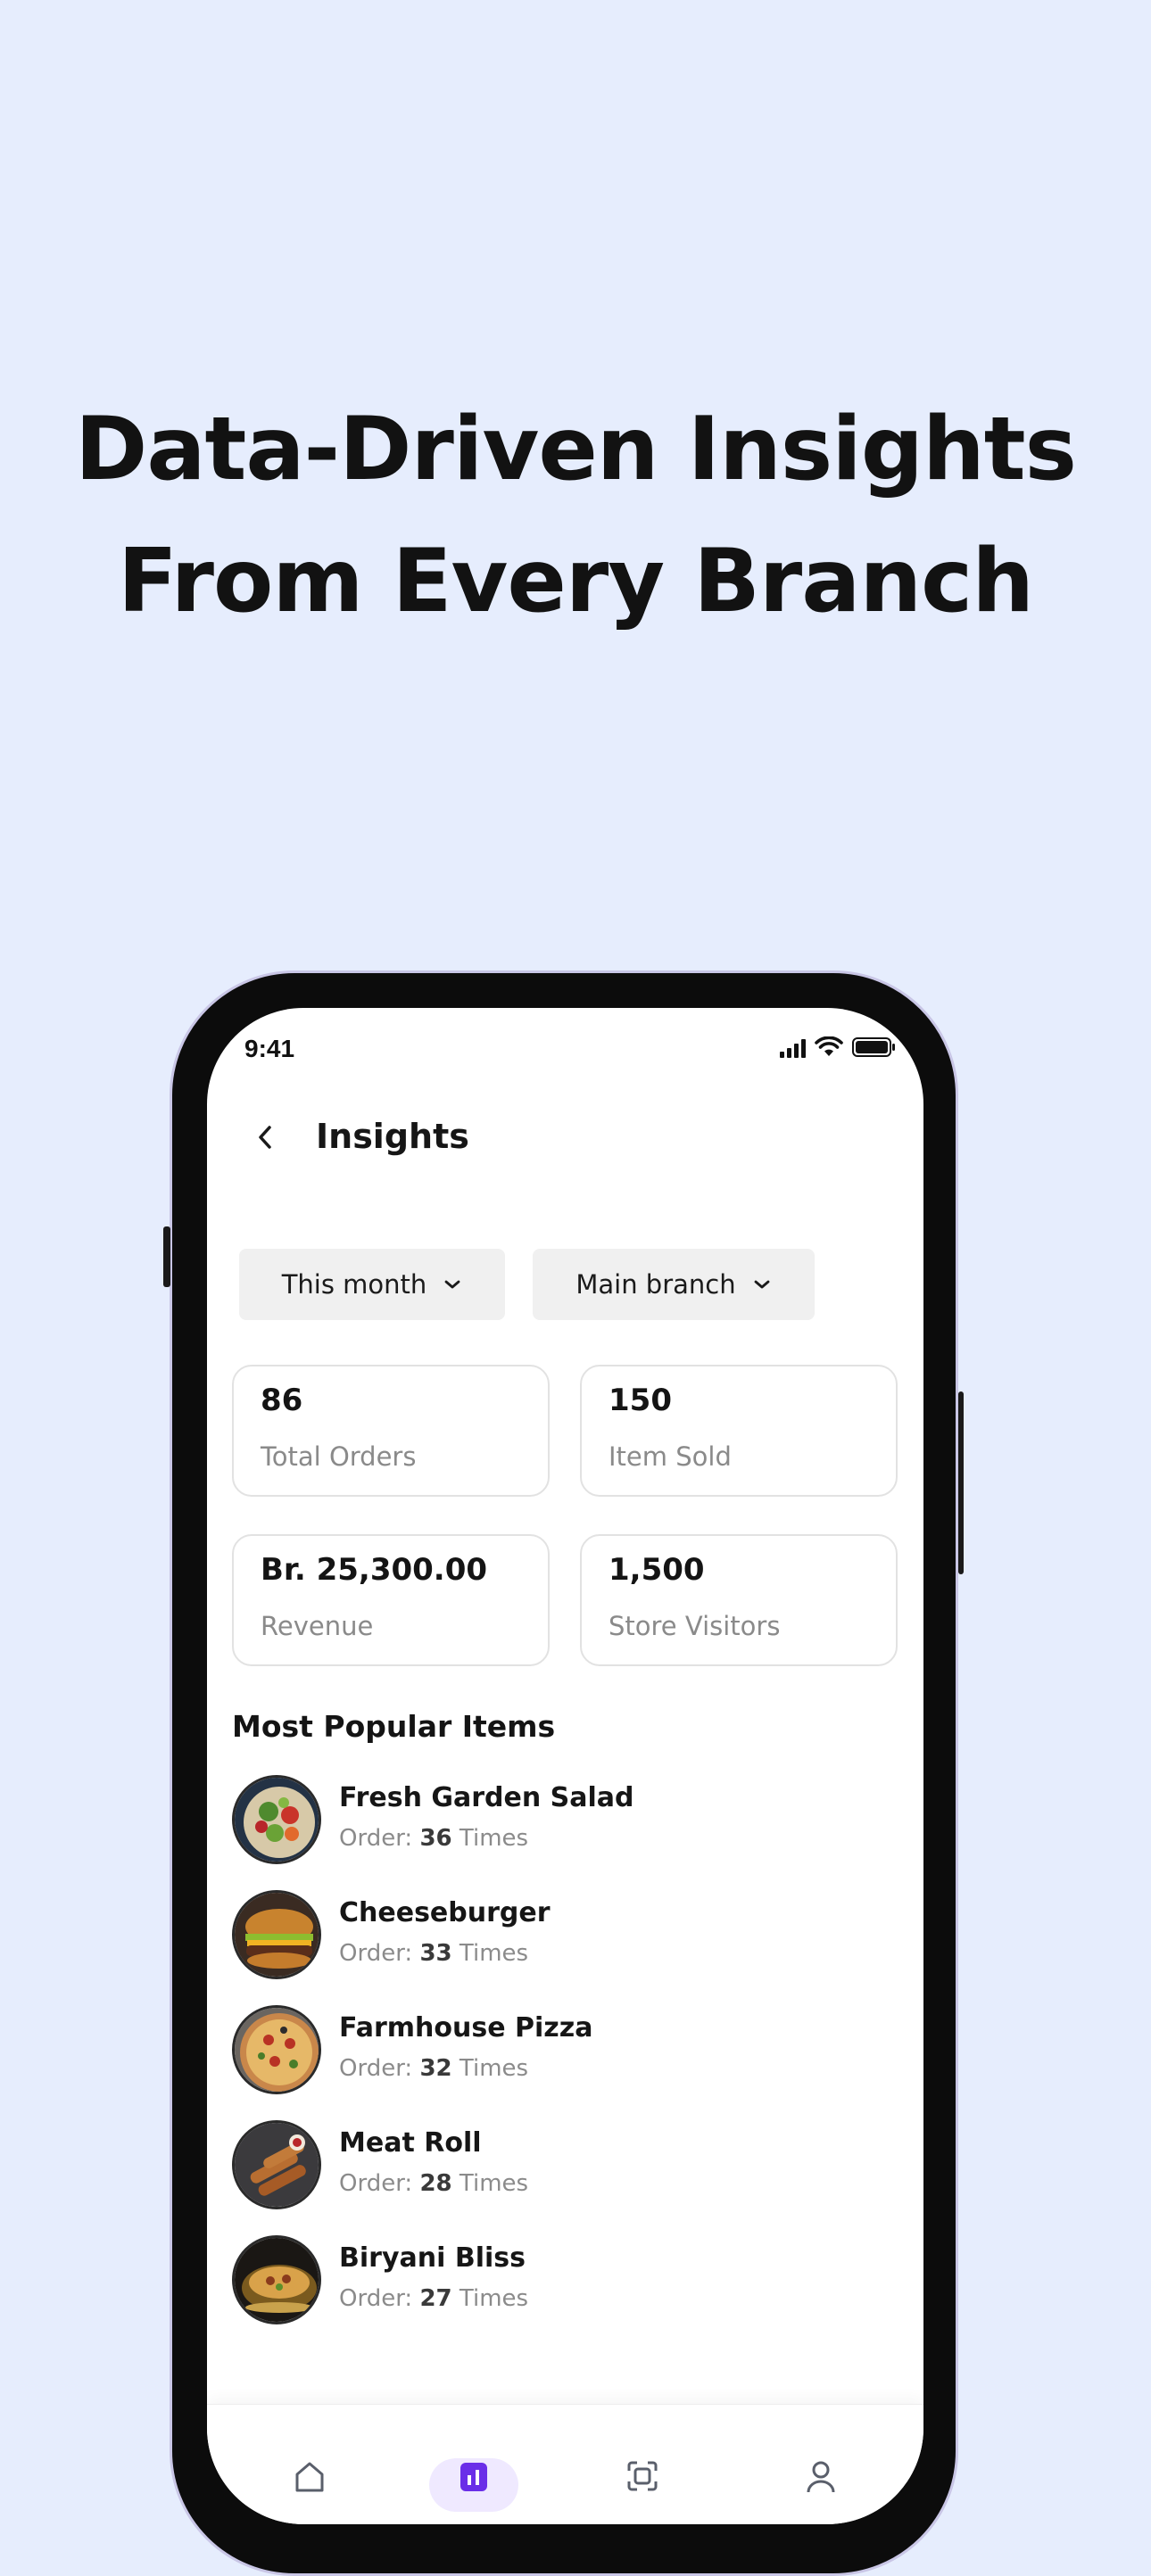 The width and height of the screenshot is (1151, 2576). I want to click on branch-filter-label: Main branch, so click(656, 1284).